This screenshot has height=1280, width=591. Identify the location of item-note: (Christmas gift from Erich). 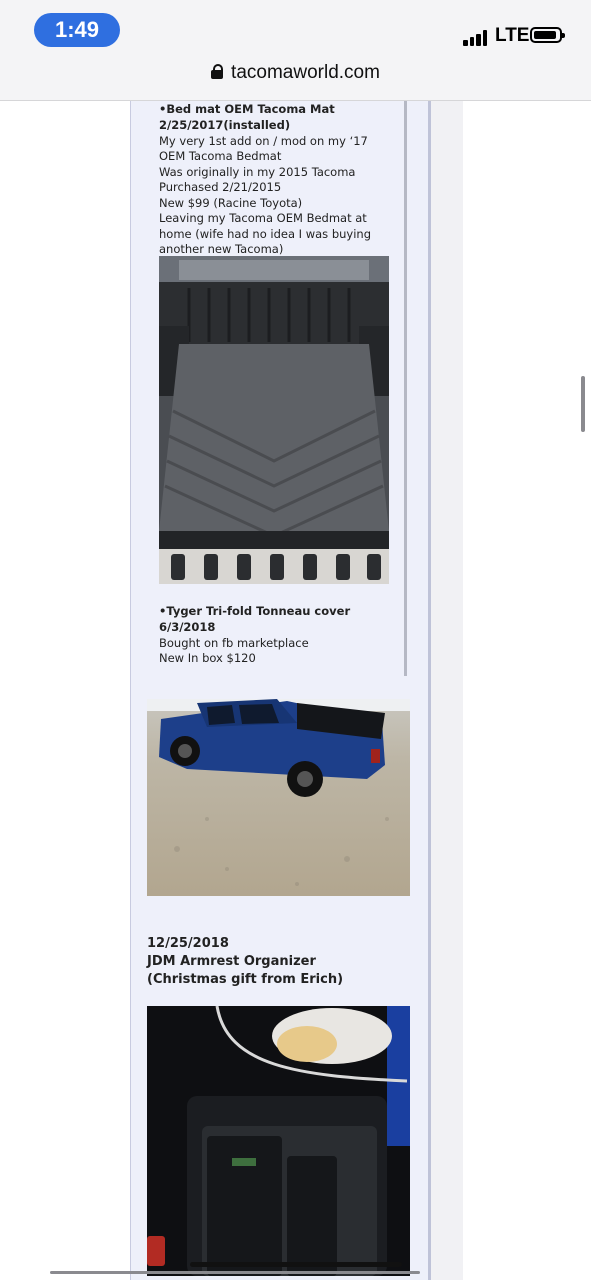
(245, 979).